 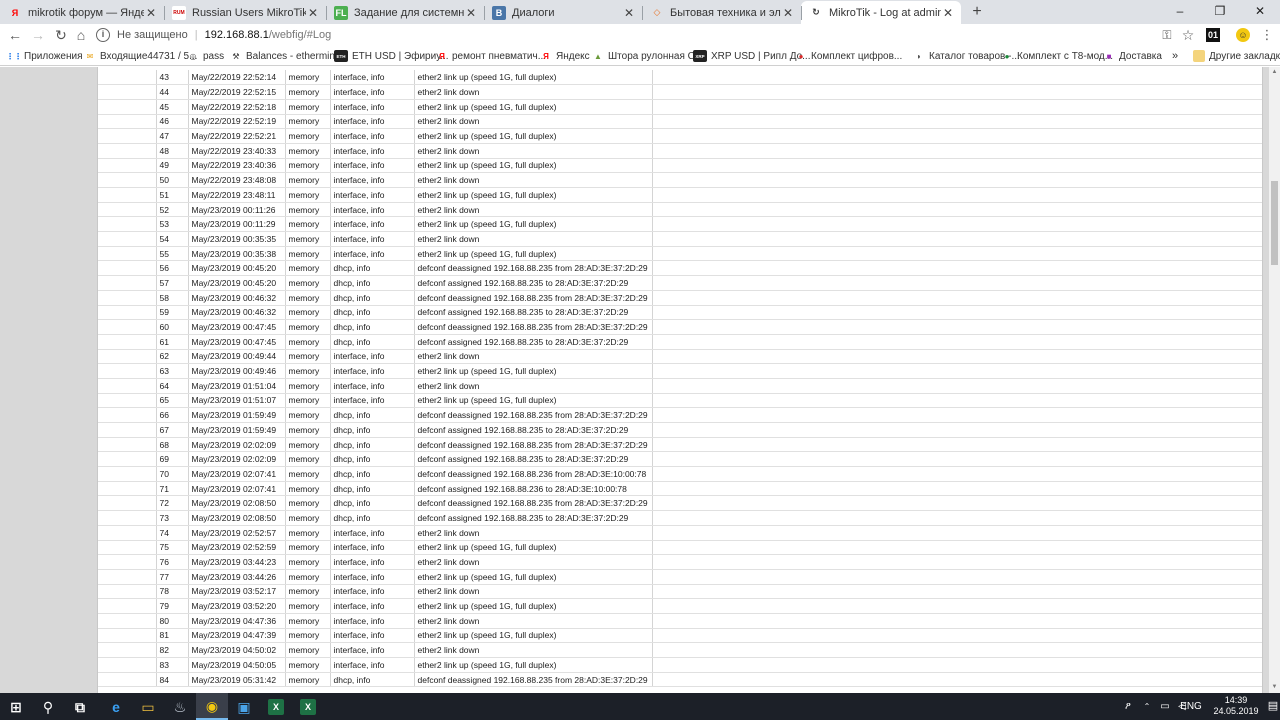 What do you see at coordinates (1191, 706) in the screenshot?
I see `language-indicator: ENG` at bounding box center [1191, 706].